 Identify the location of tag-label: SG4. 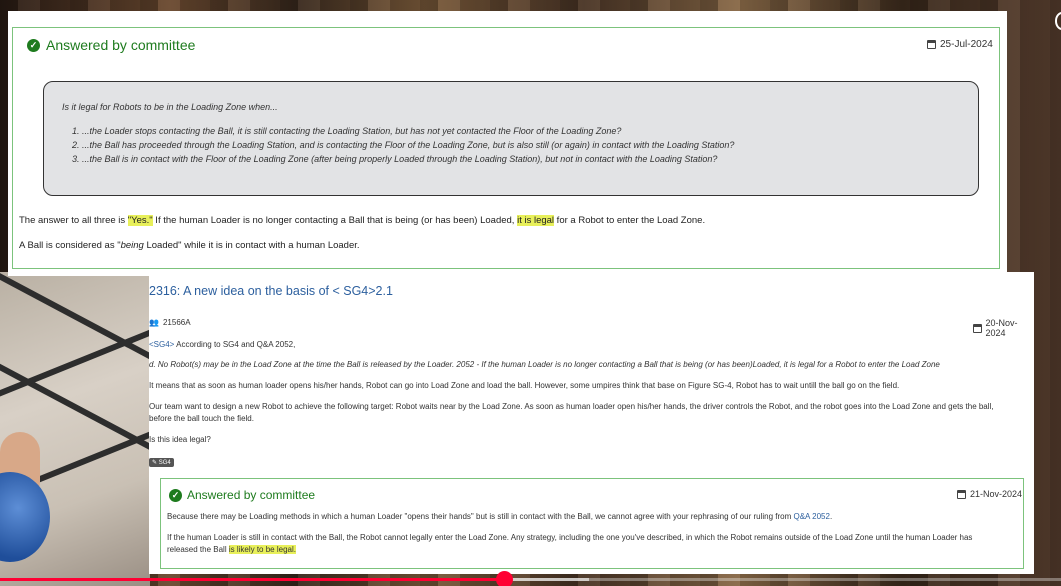
(164, 463).